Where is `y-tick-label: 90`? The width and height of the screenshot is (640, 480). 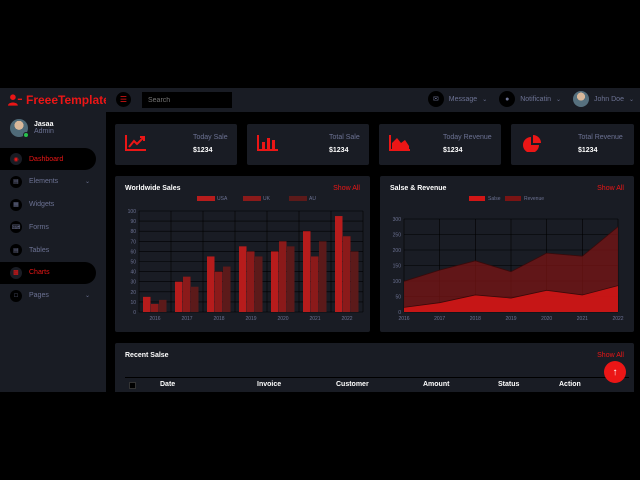
y-tick-label: 90 is located at coordinates (133, 222).